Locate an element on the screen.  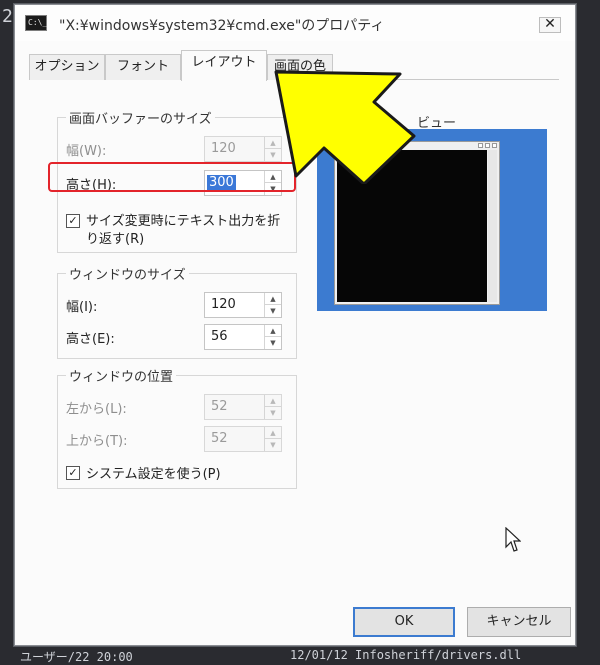
system-settings-checkbox: ✓ is located at coordinates (73, 473).